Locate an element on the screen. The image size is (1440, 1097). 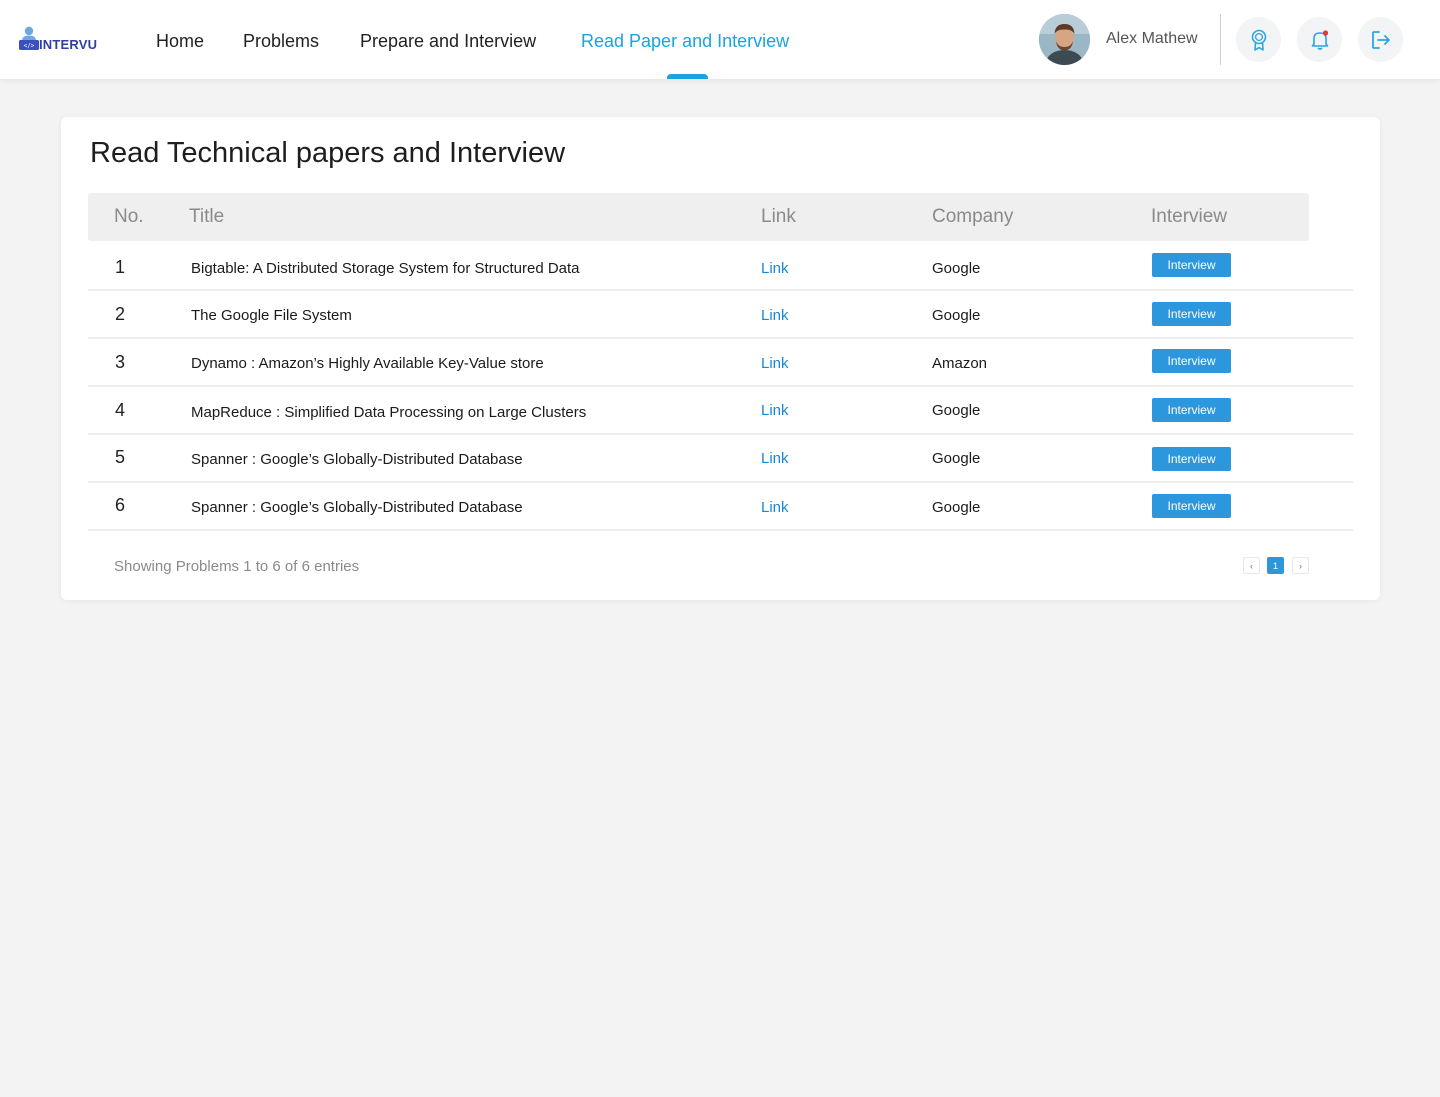
nav-read-paper-and-interview: Read Paper and Interview is located at coordinates (685, 41).